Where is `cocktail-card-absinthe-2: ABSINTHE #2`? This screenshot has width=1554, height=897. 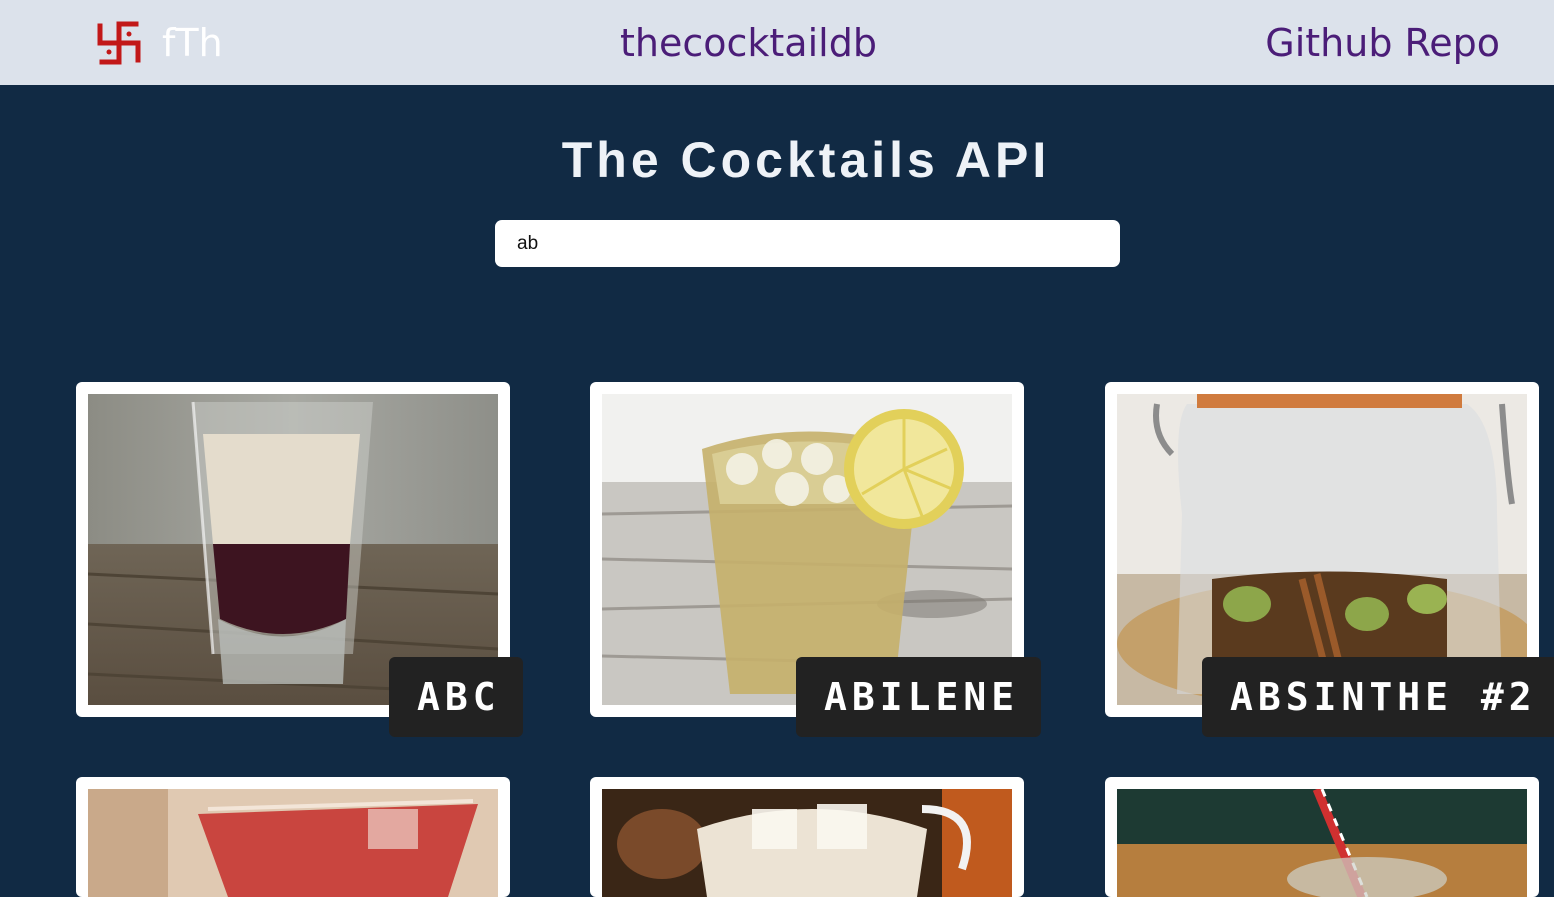
cocktail-card-absinthe-2: ABSINTHE #2 is located at coordinates (1329, 559).